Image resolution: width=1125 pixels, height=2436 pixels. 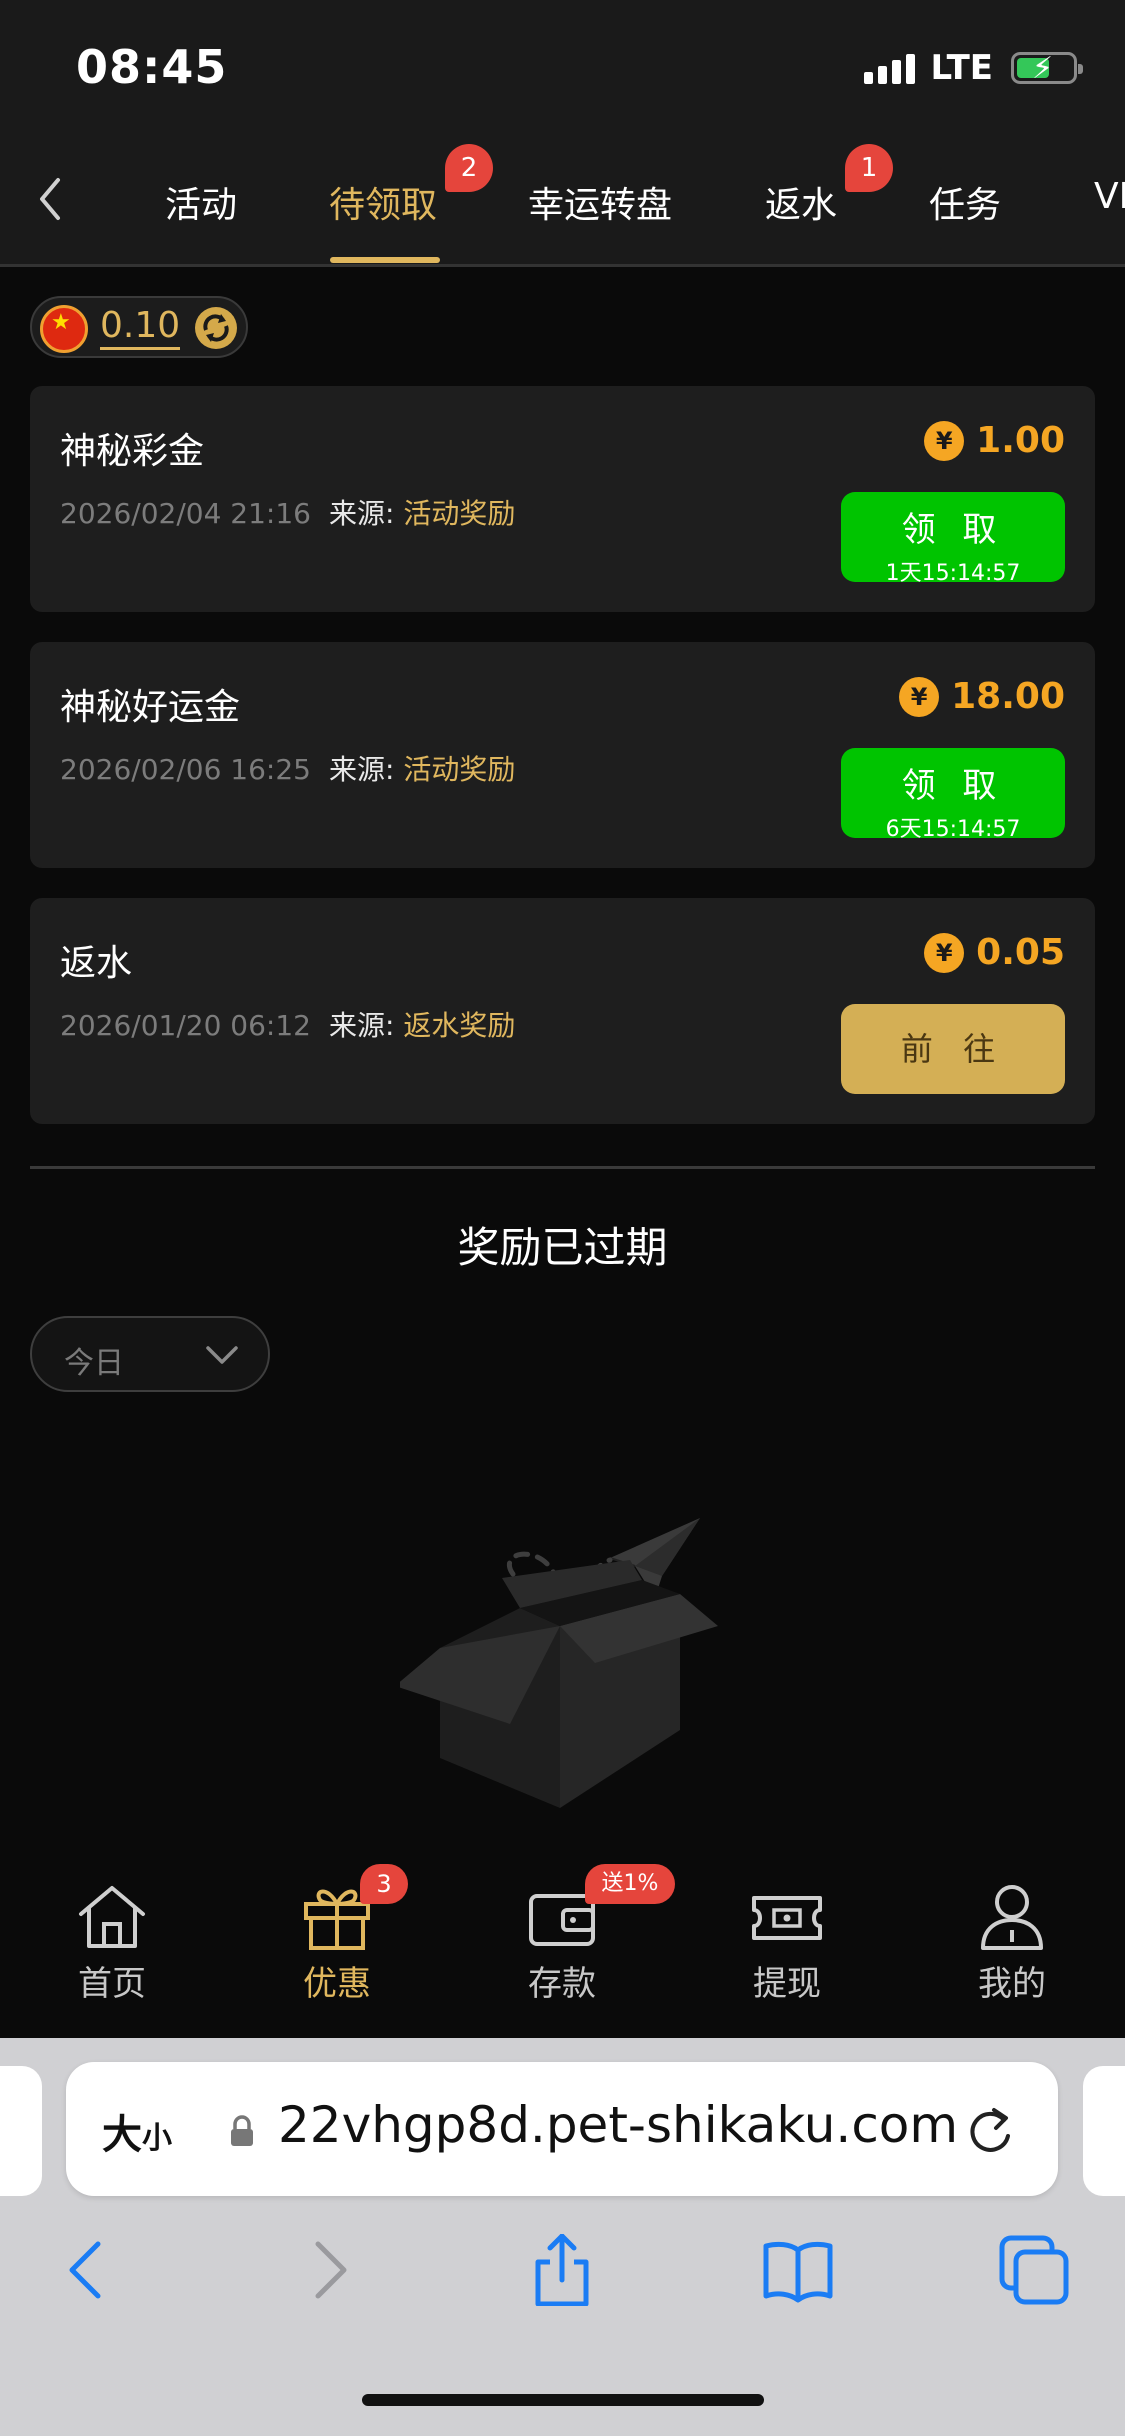 I want to click on text-size-large: 大, so click(x=122, y=2135).